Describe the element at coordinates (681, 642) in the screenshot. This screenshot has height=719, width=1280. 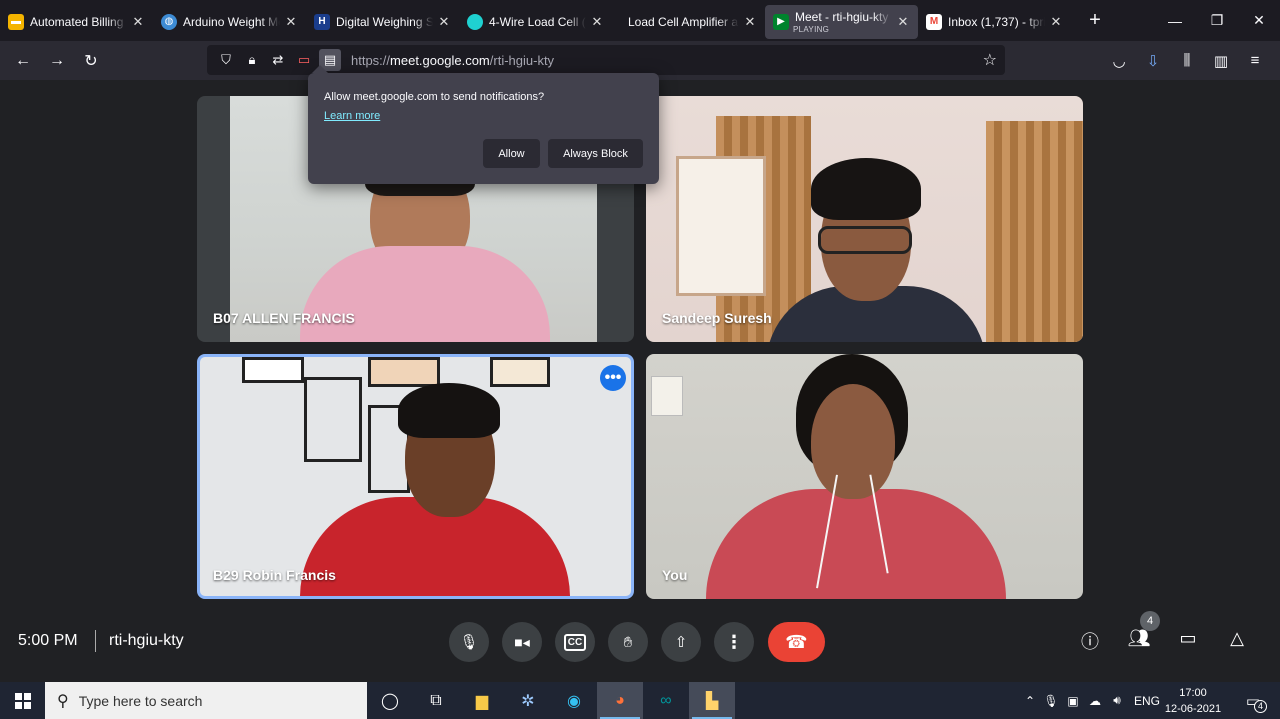
I see `present-button: ⇧` at that location.